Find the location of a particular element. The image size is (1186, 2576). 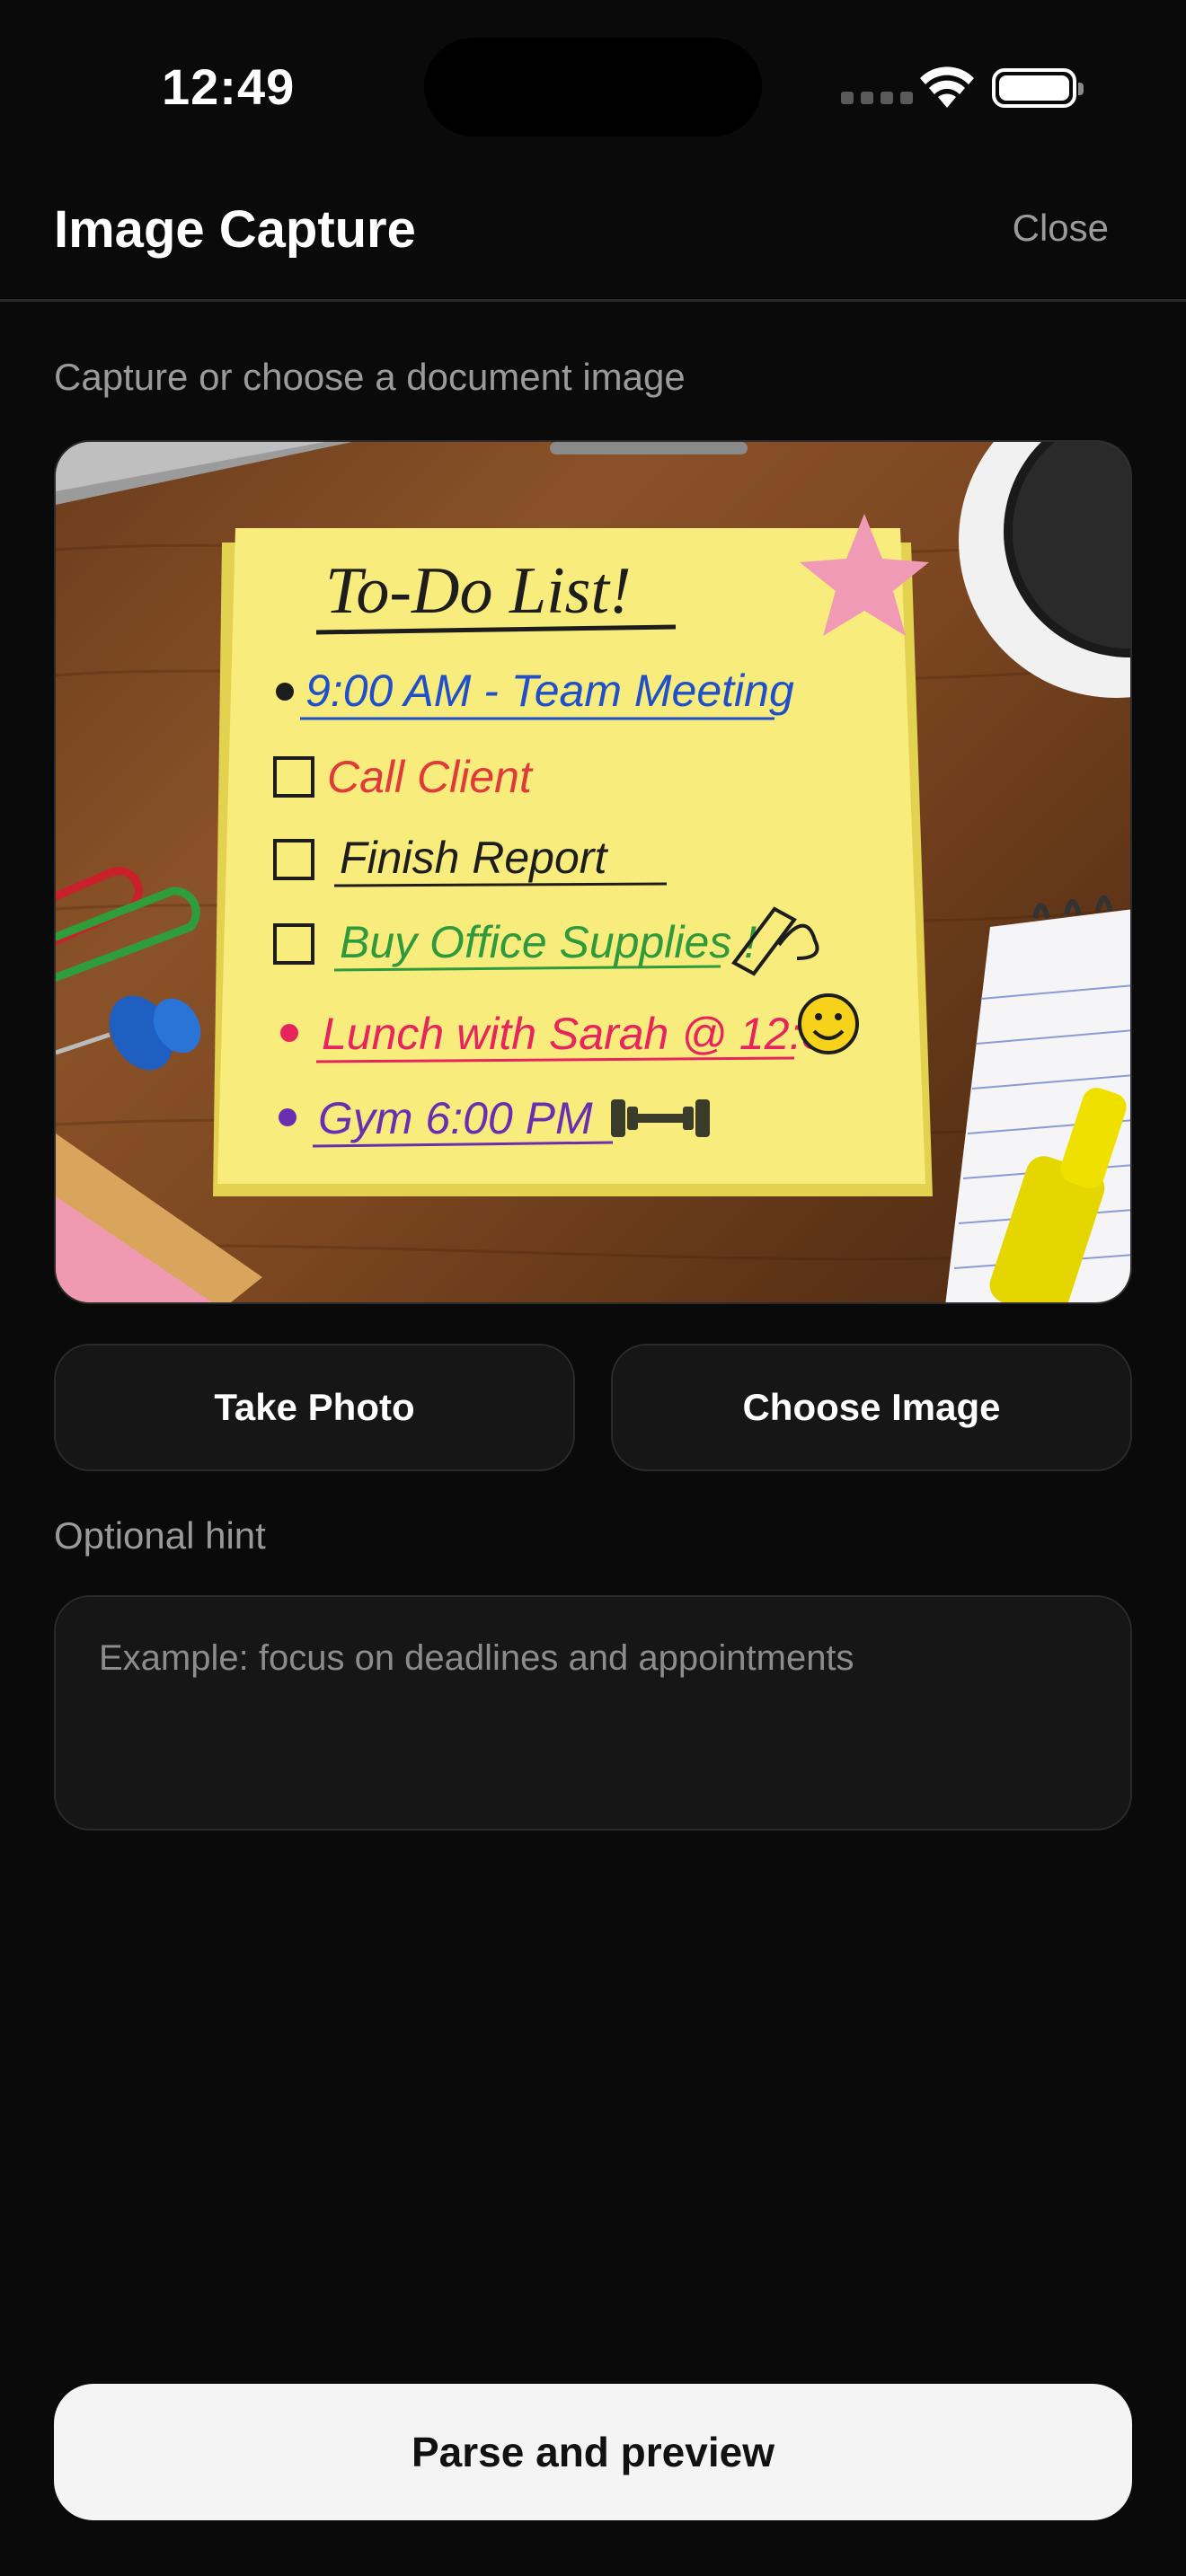

close-button: Close is located at coordinates (1061, 228).